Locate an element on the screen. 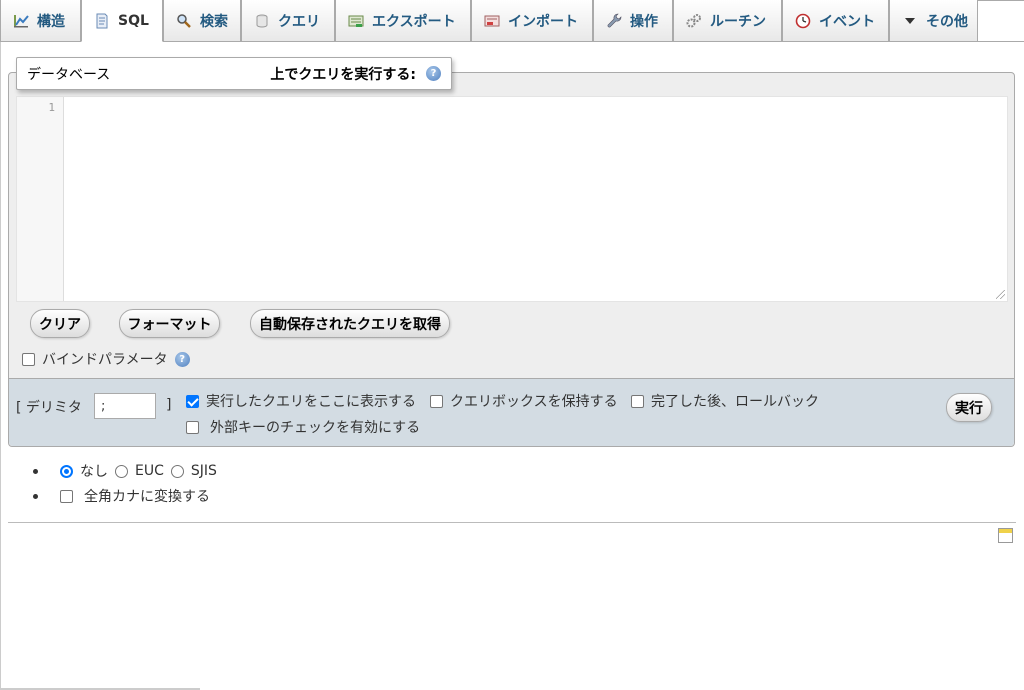 The image size is (1024, 690). retain-query-box-option: クエリボックスを保持する is located at coordinates (524, 401).